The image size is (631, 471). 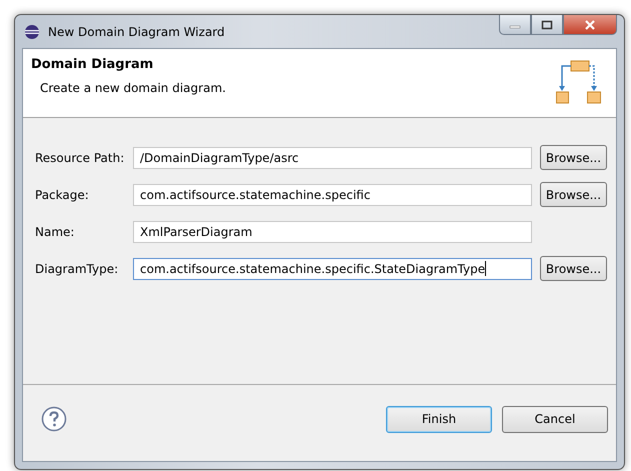 I want to click on maximize-icon, so click(x=547, y=25).